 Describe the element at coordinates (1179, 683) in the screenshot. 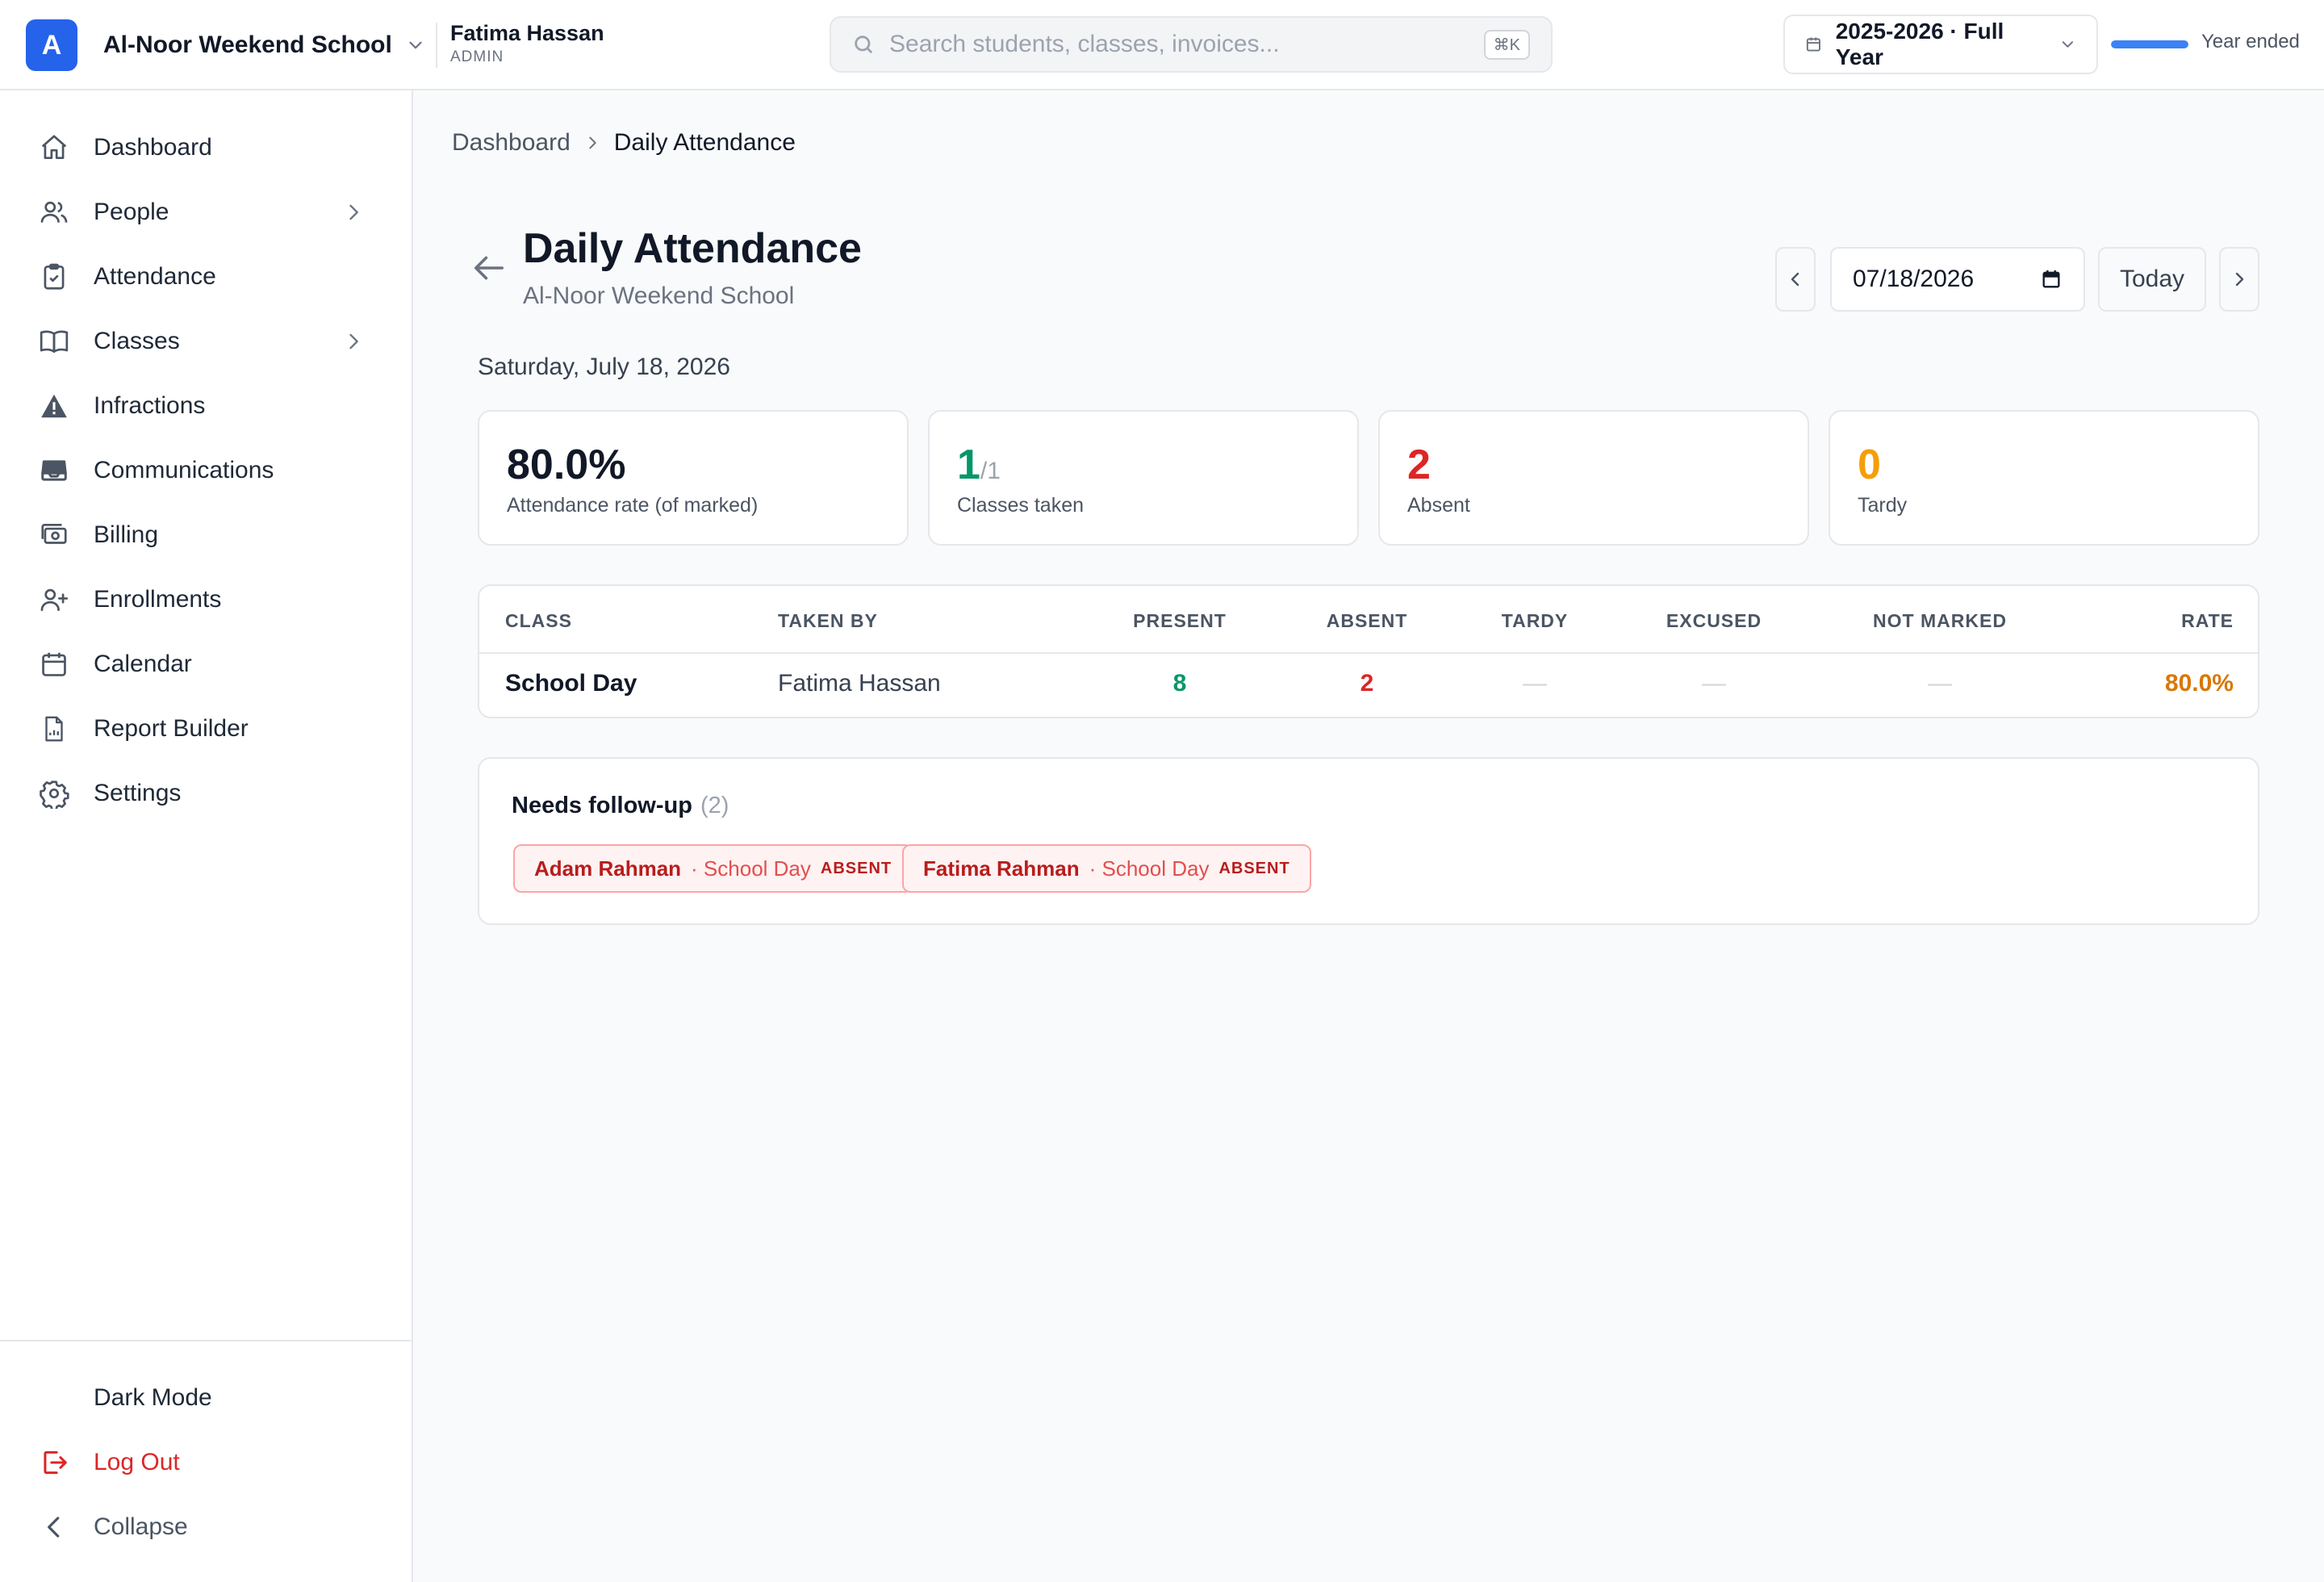

I see `cell-present: 8` at that location.